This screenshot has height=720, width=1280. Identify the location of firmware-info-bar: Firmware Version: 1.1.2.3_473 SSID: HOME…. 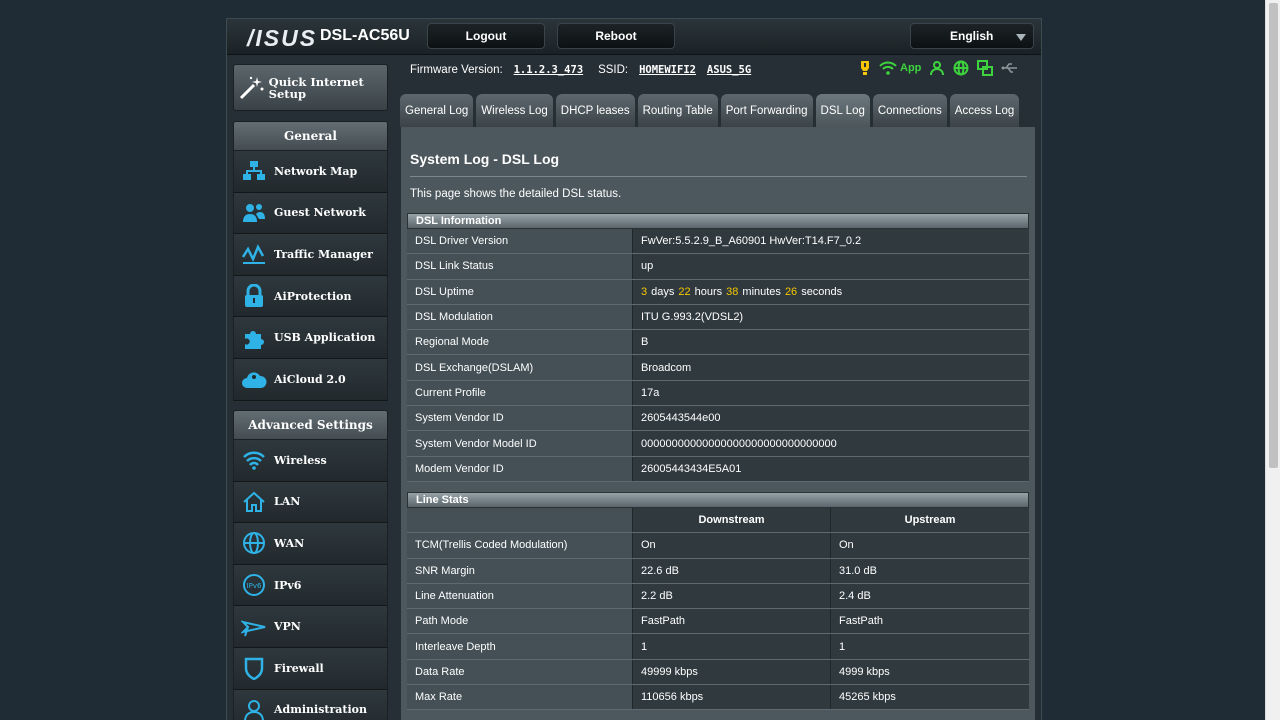
(580, 69).